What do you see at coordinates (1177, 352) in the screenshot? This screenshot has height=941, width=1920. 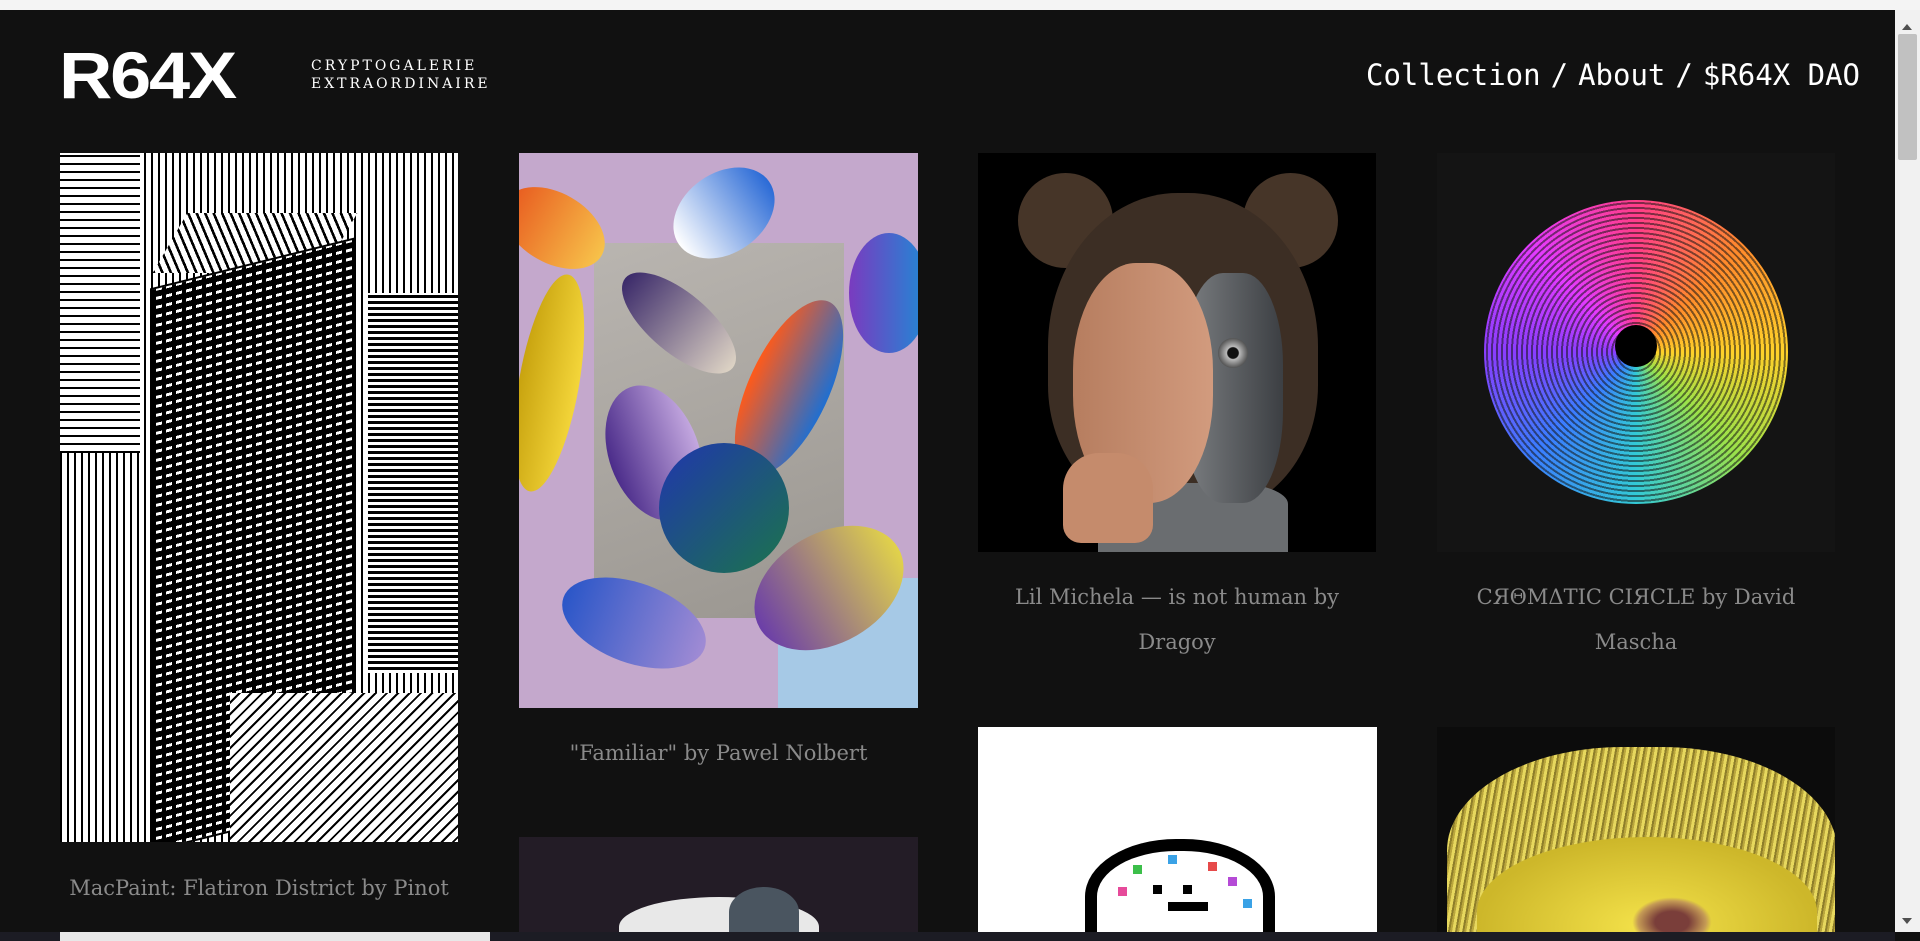 I see `artwork-lil-michela` at bounding box center [1177, 352].